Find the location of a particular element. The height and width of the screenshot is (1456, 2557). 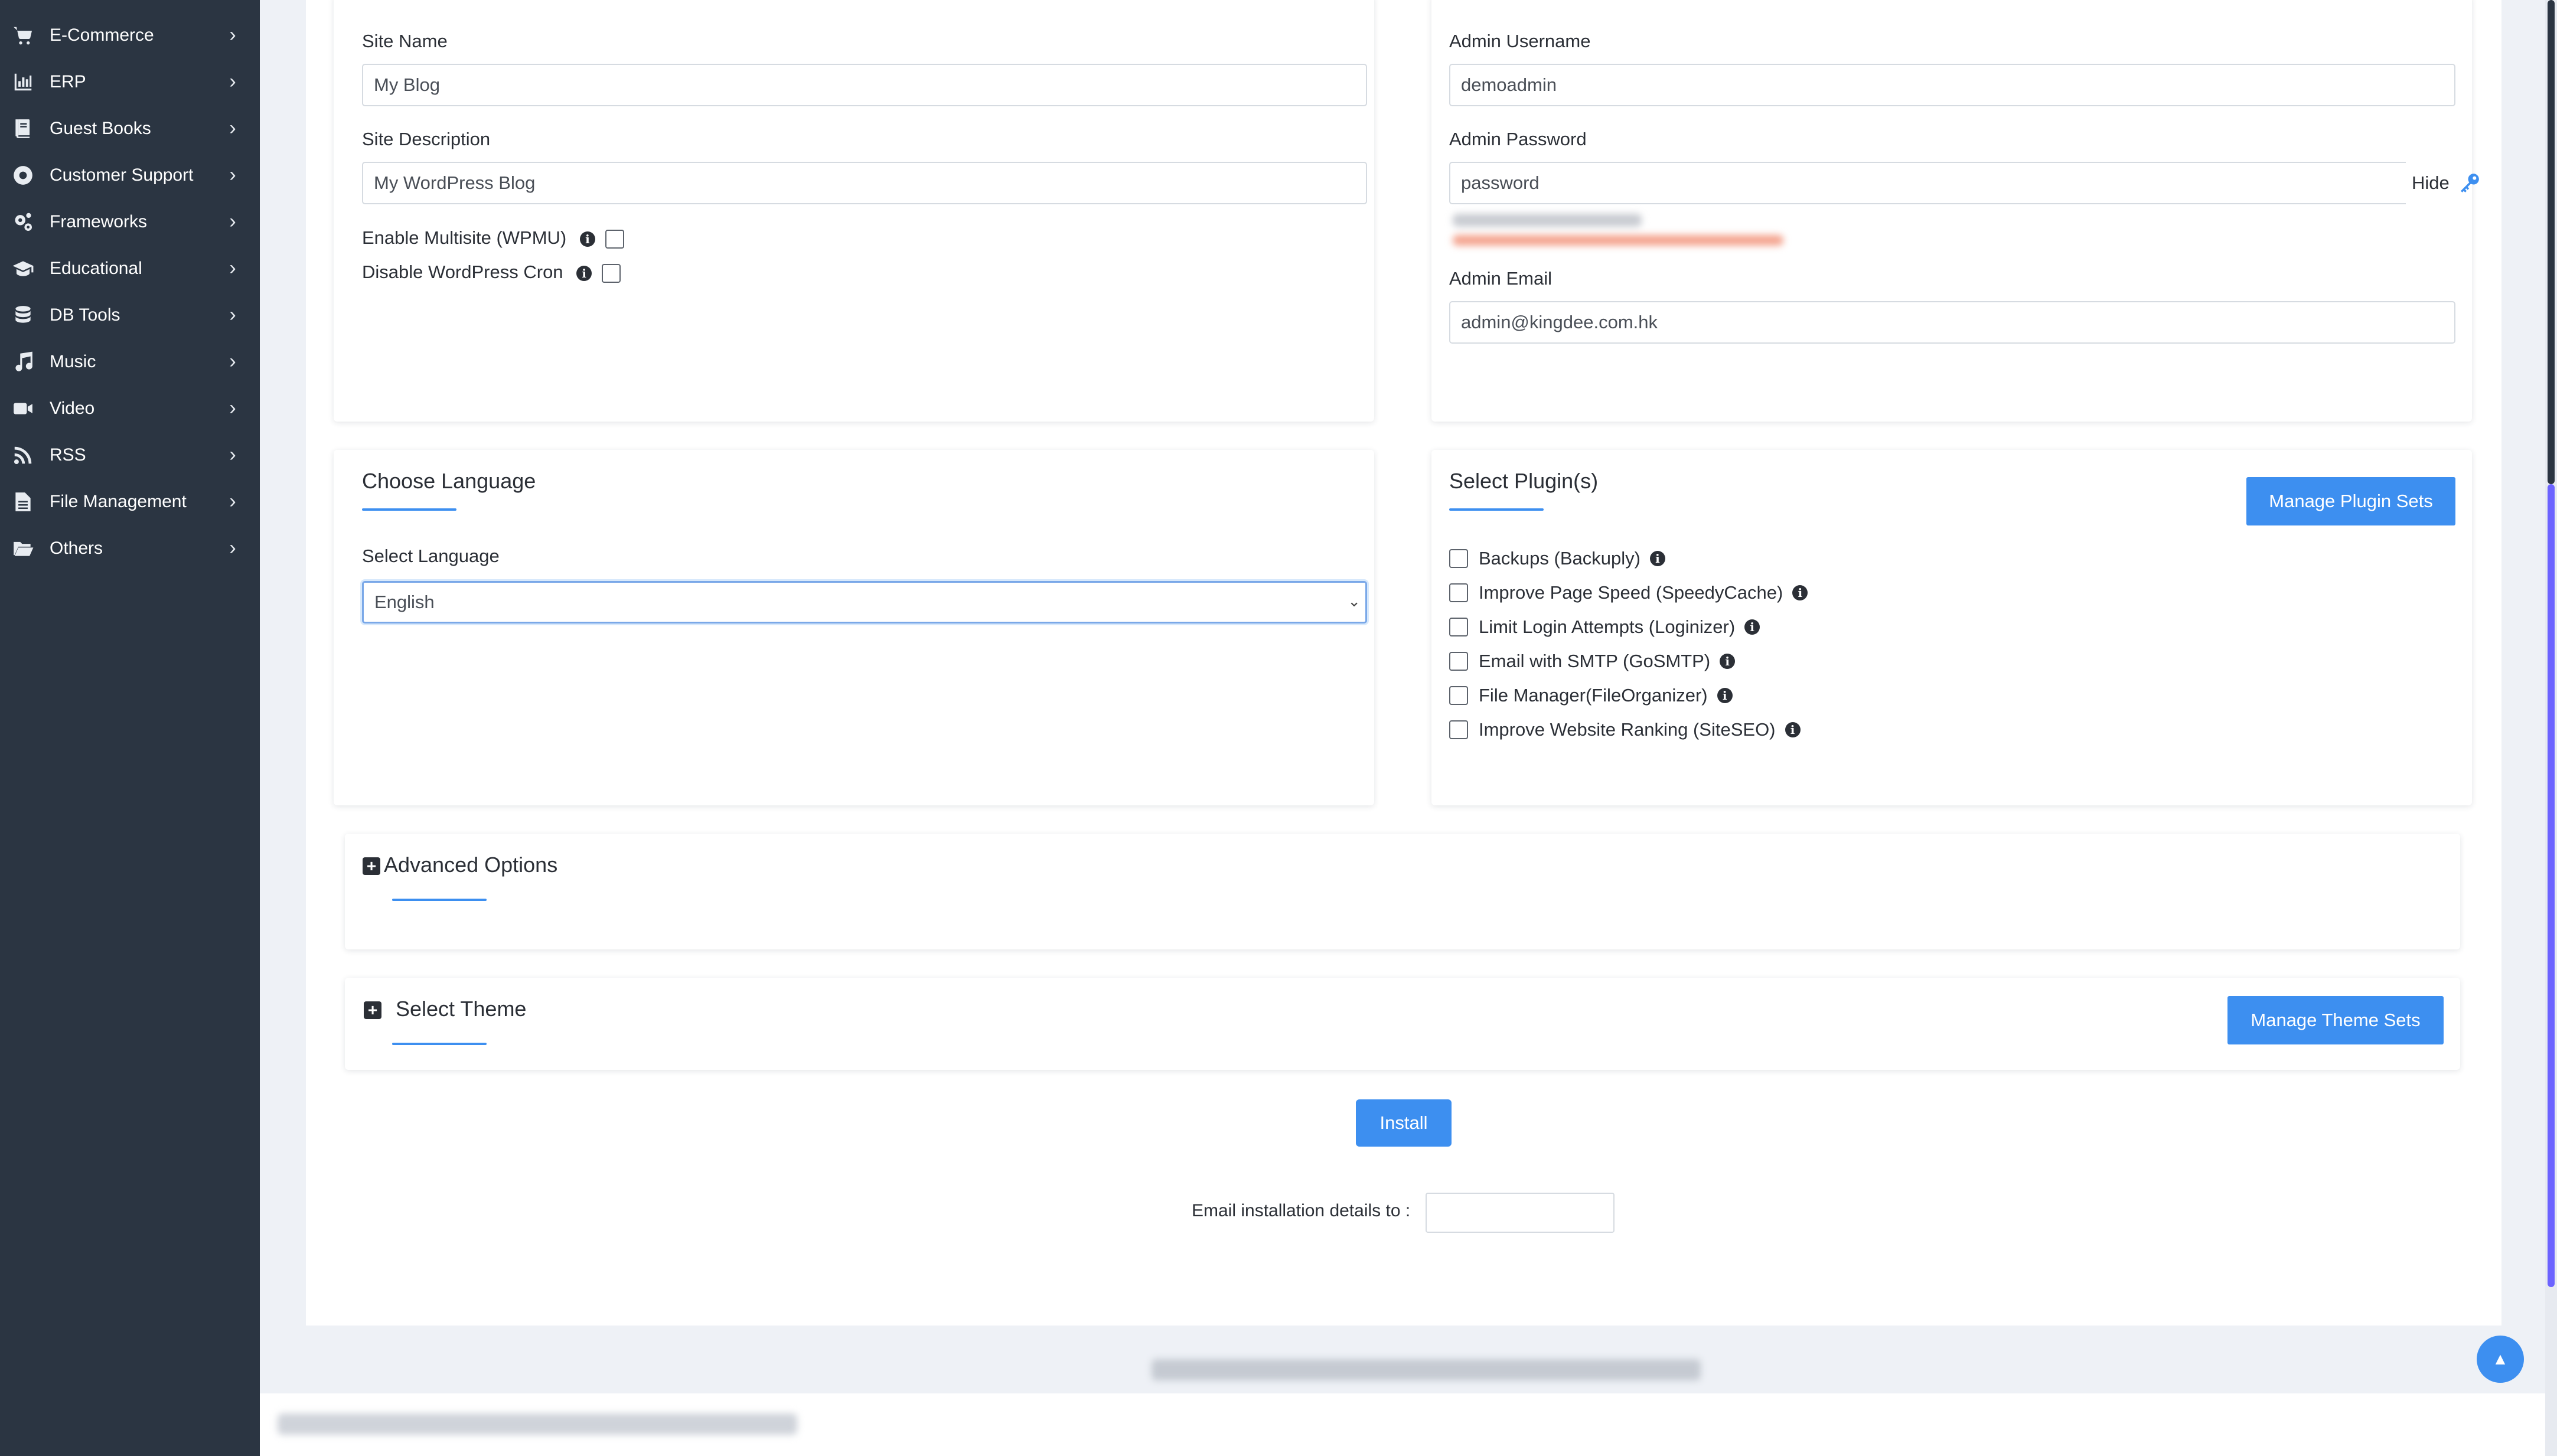

sidebar-item-label: Music is located at coordinates (73, 361).